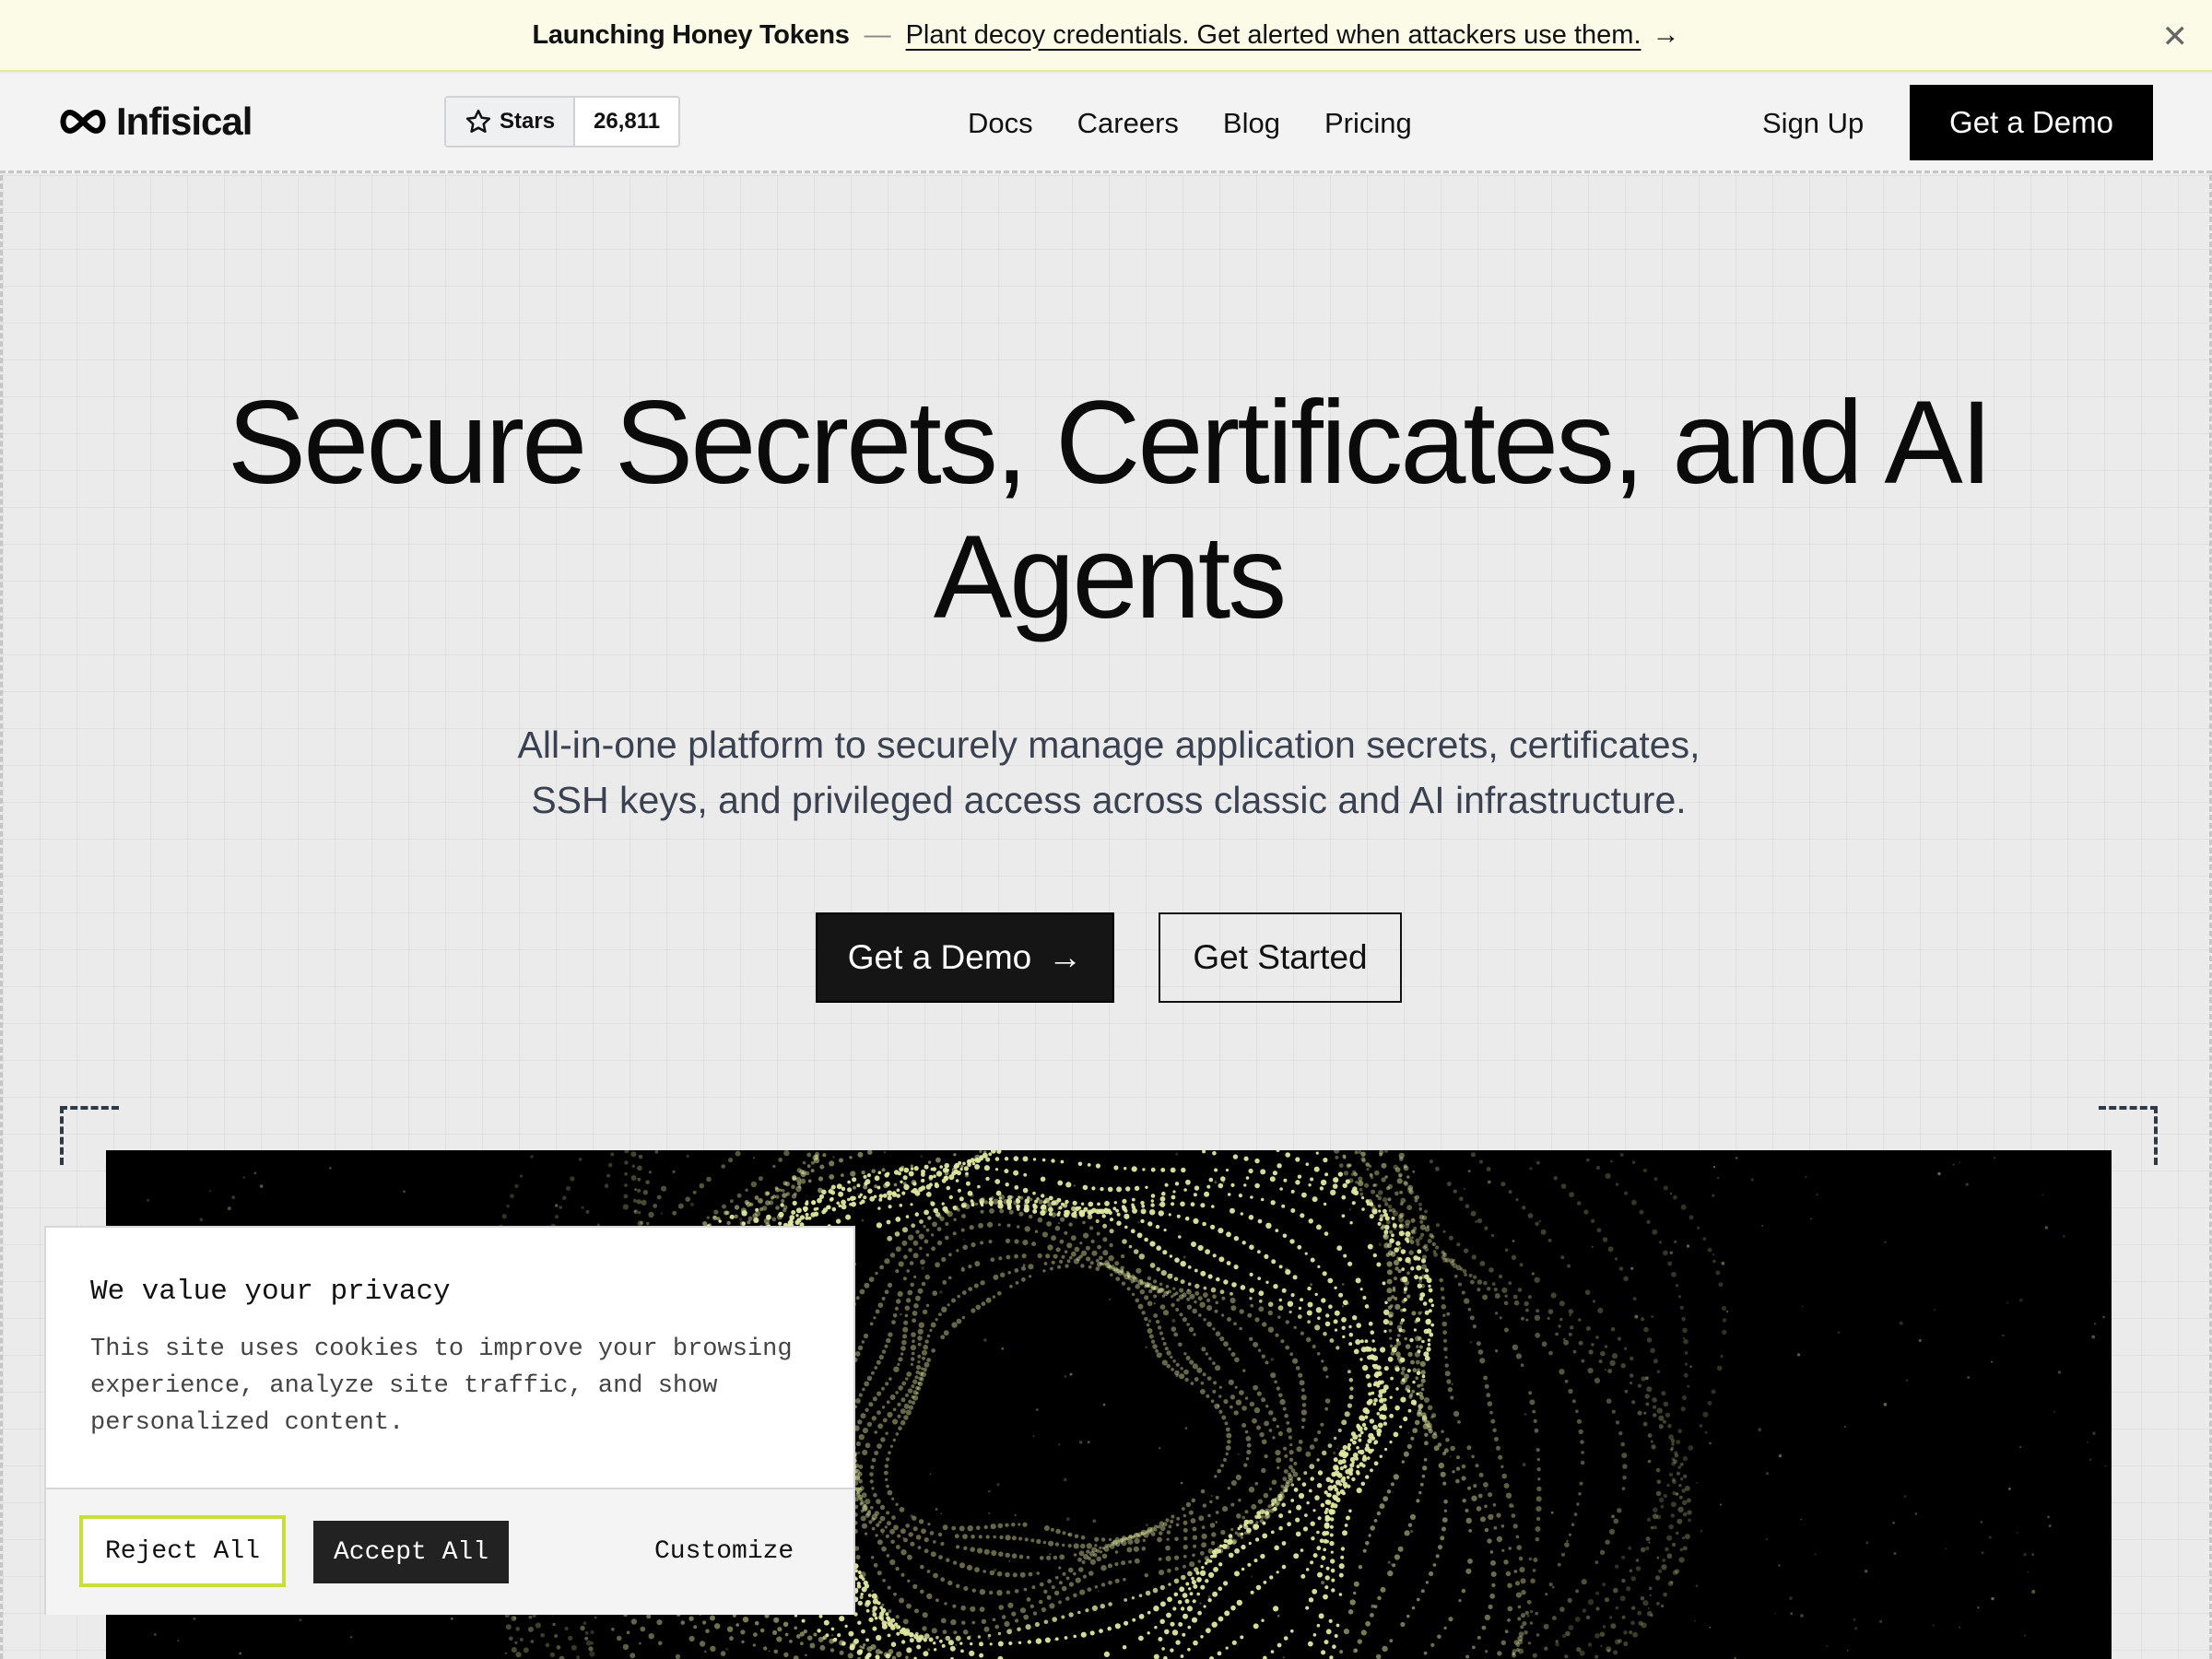  I want to click on nav-link-docs: Docs, so click(1000, 123).